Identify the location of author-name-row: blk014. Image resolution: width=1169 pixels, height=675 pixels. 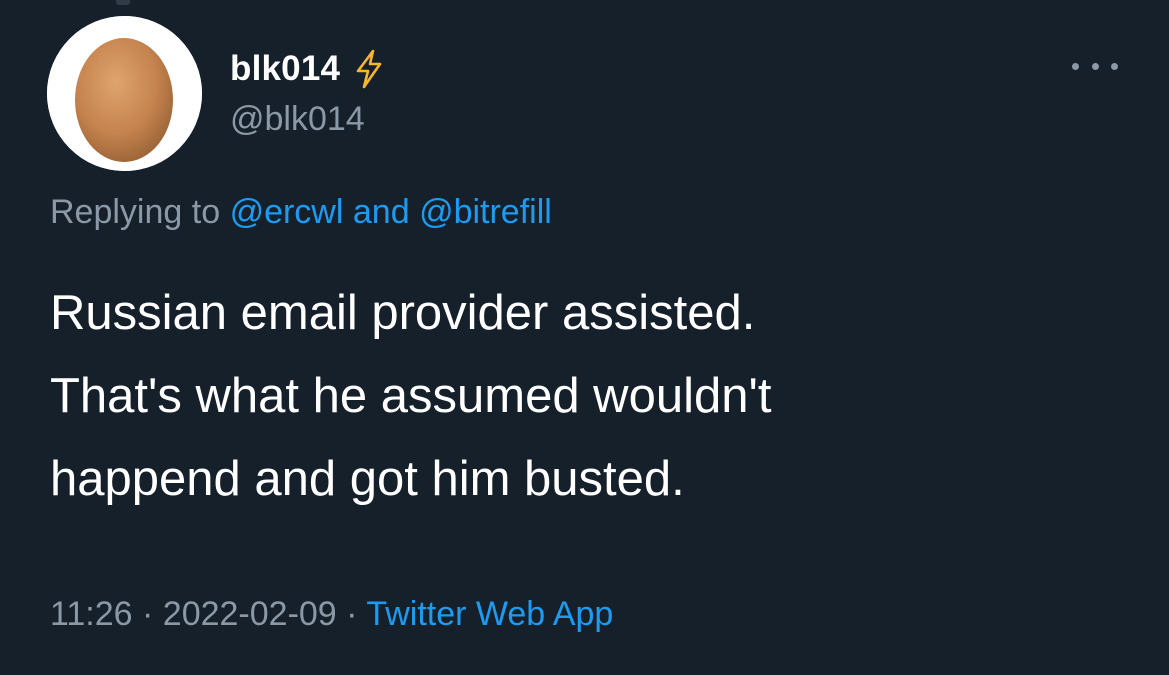
(307, 69).